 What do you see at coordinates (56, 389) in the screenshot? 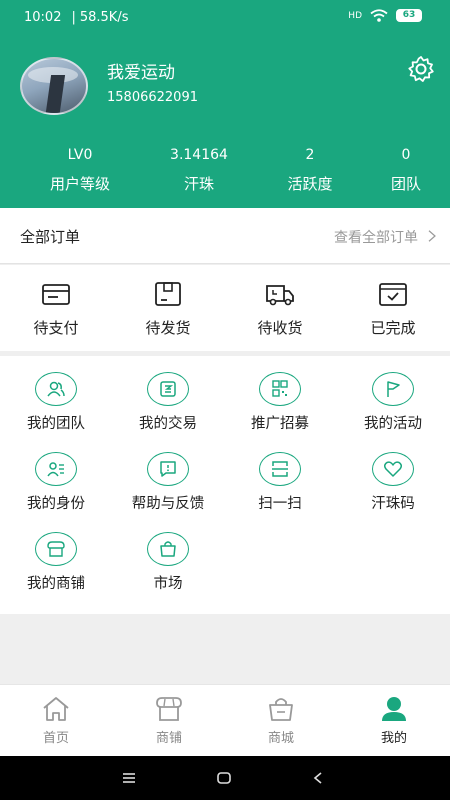
I see `team-icon` at bounding box center [56, 389].